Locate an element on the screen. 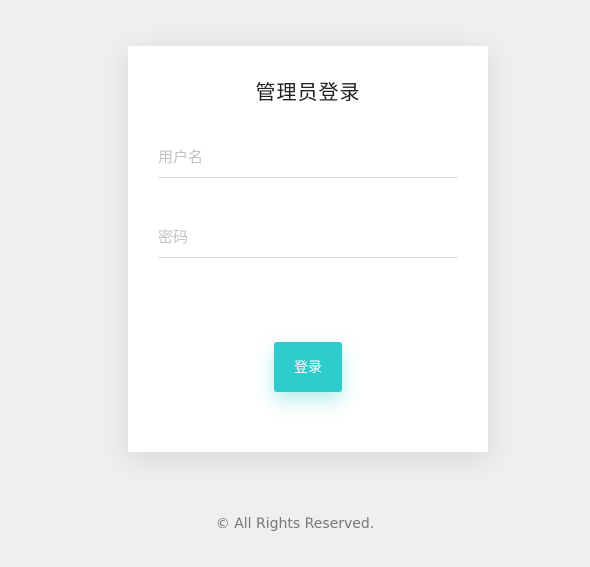  footer-copyright: © All Rights Reserved. is located at coordinates (295, 524).